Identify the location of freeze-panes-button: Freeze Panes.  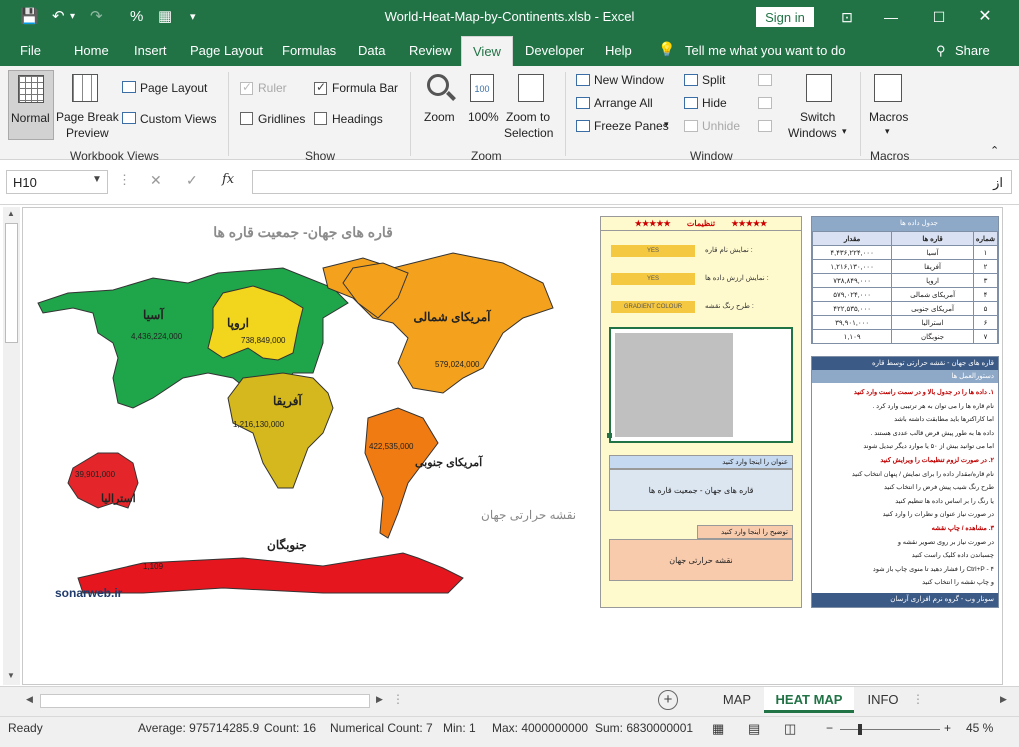
(631, 126).